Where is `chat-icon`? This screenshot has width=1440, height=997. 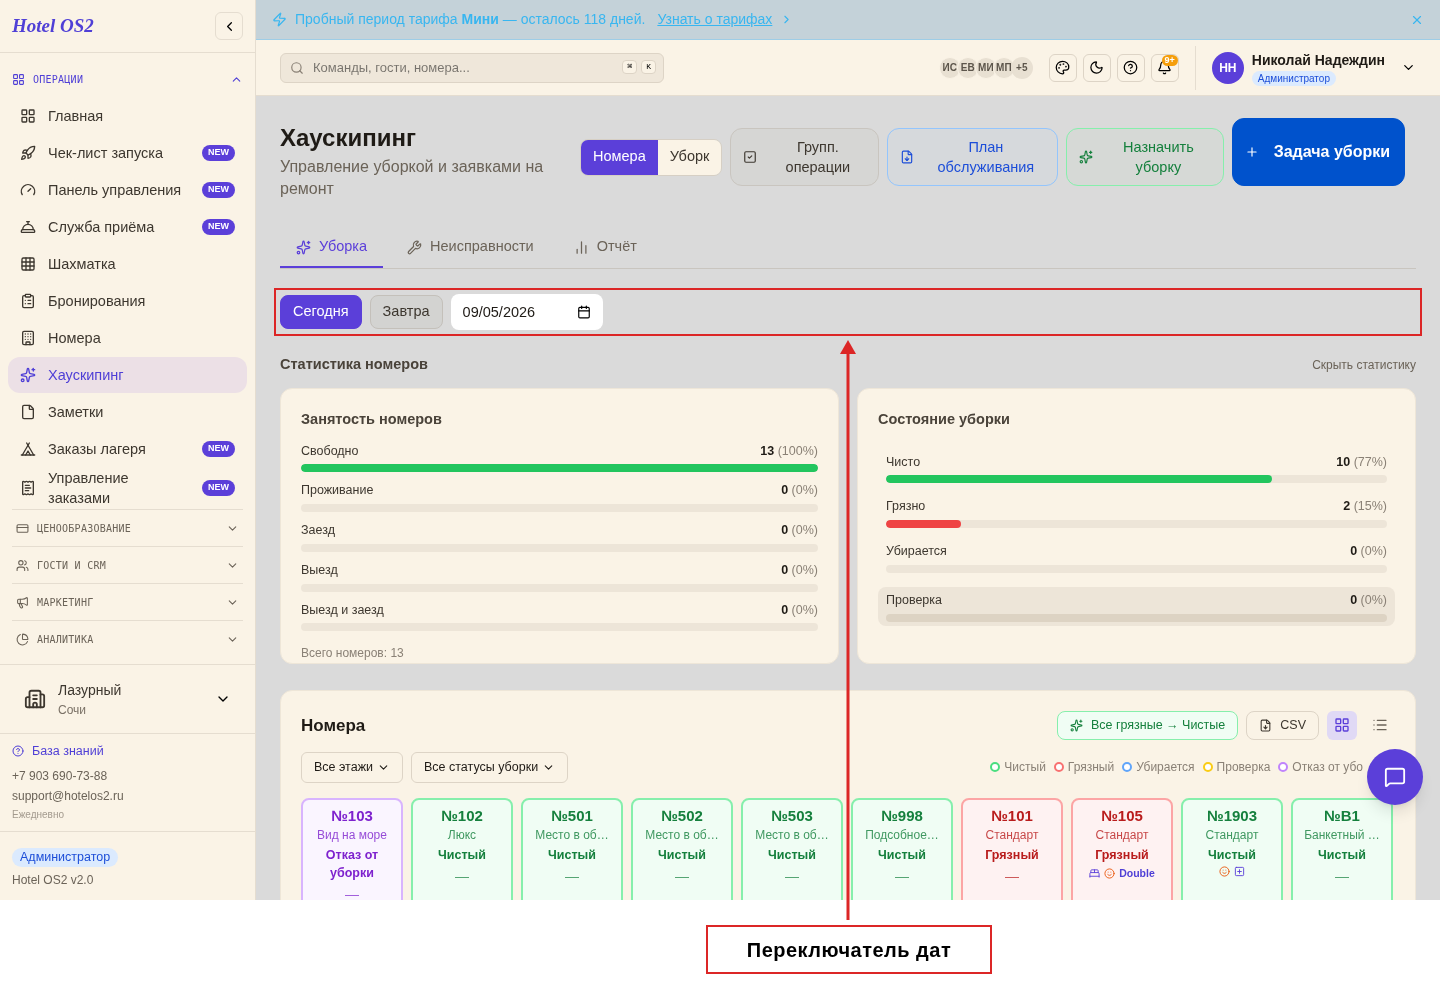 chat-icon is located at coordinates (1395, 776).